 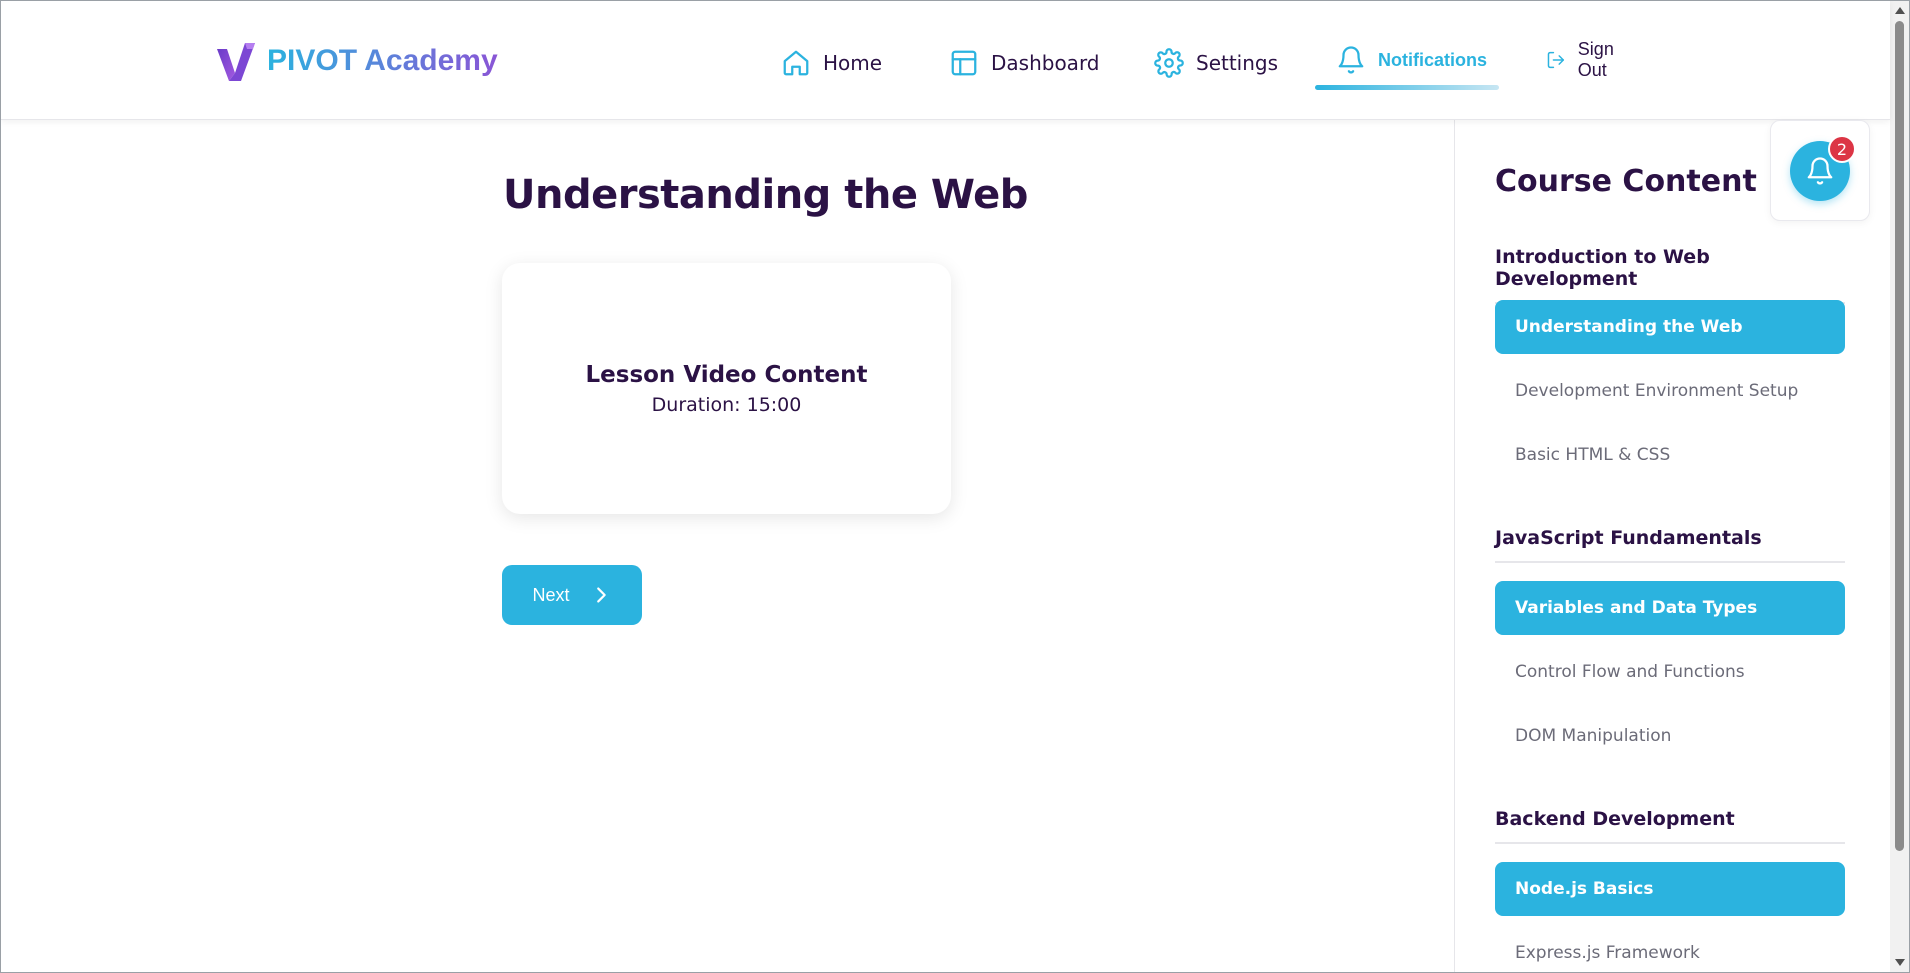 What do you see at coordinates (572, 595) in the screenshot?
I see `next-button: Next` at bounding box center [572, 595].